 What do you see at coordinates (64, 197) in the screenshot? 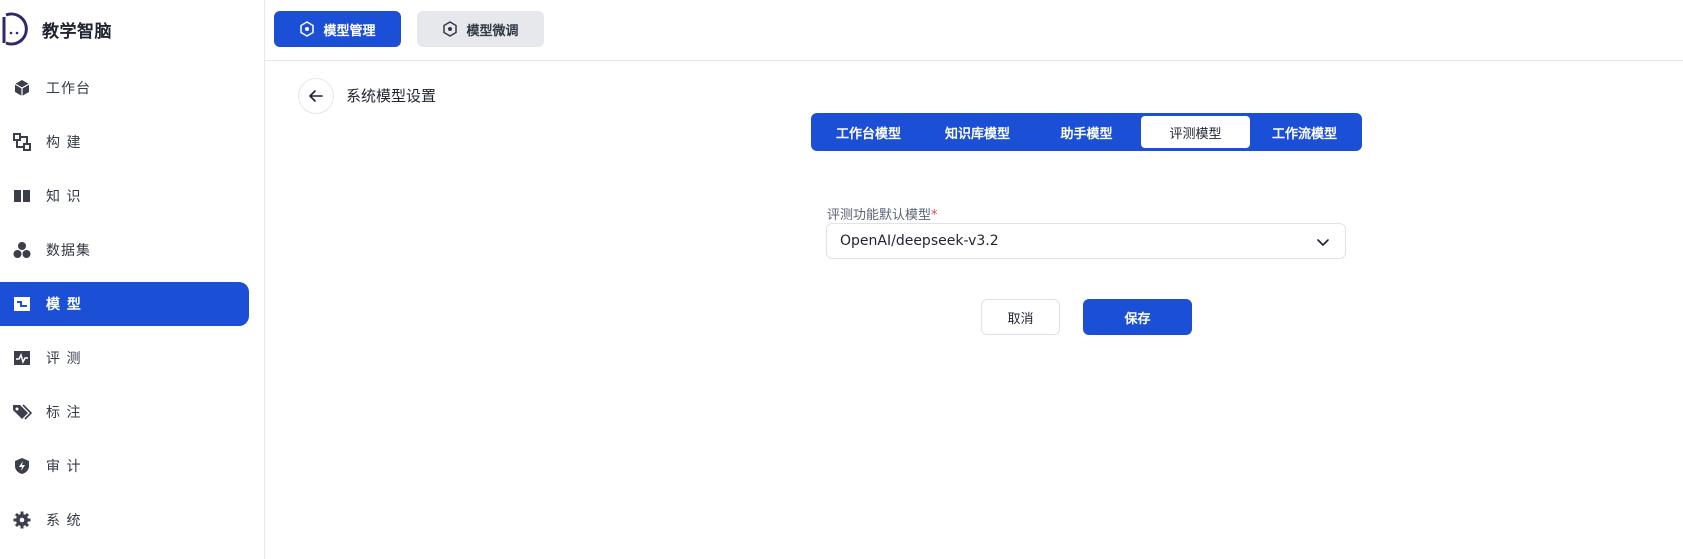
I see `sidebar-item-label: 知 识` at bounding box center [64, 197].